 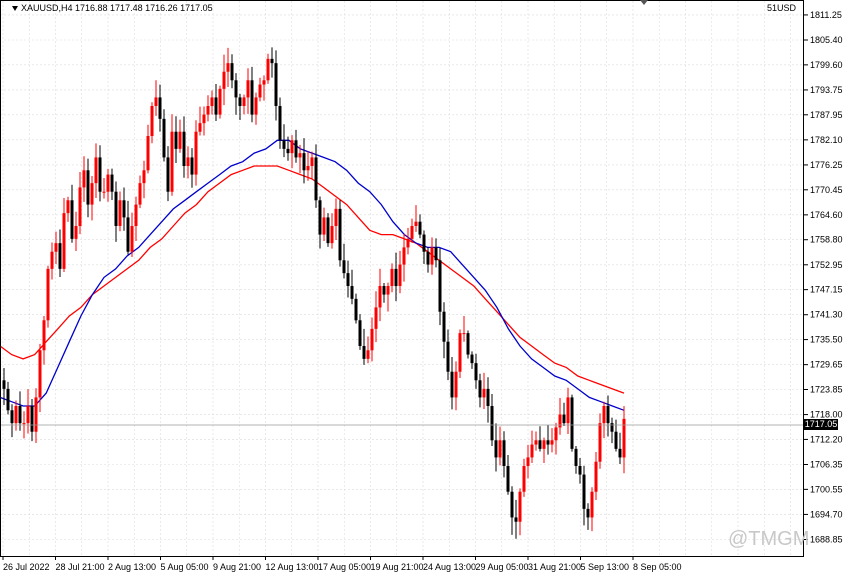 What do you see at coordinates (826, 40) in the screenshot?
I see `y-tick-label: 1805.40` at bounding box center [826, 40].